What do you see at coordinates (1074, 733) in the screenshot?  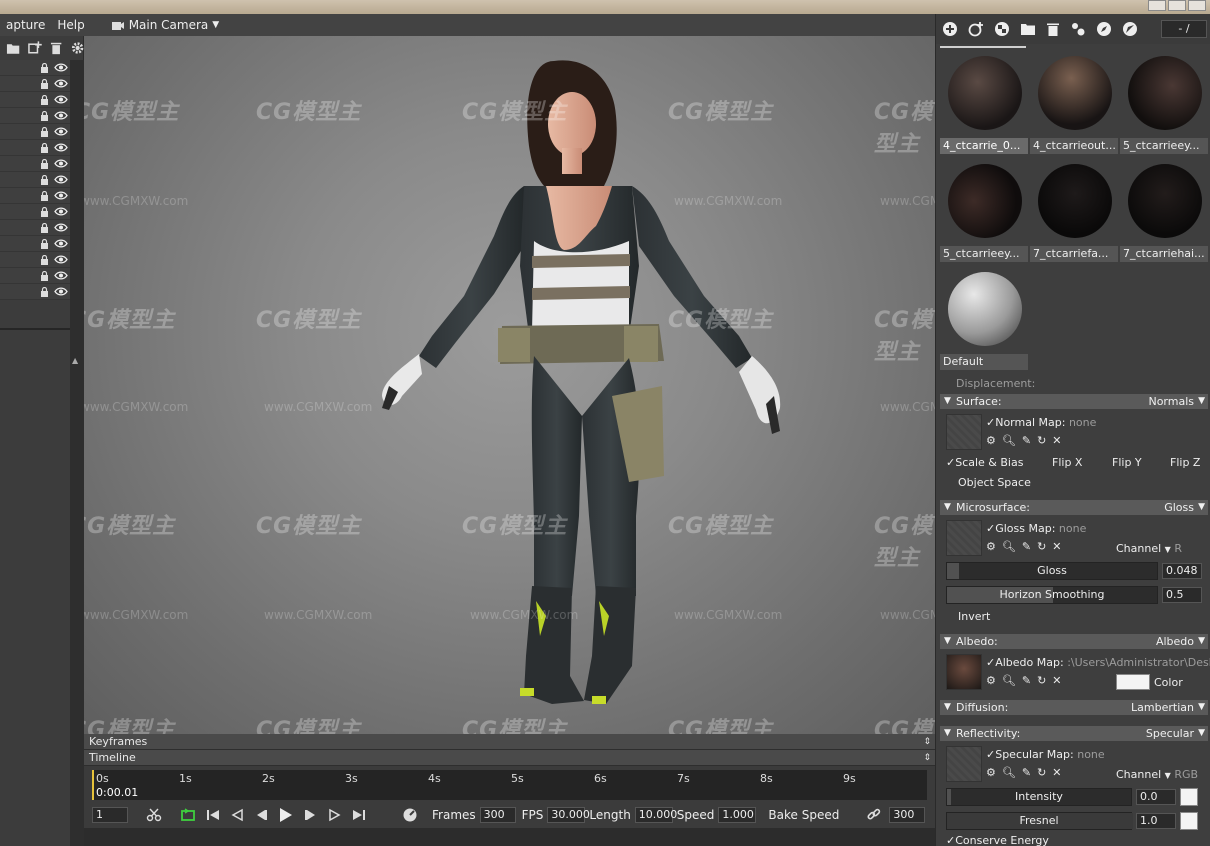 I see `reflectivity-section-header: ▼ Reflectivity: Specular ▼` at bounding box center [1074, 733].